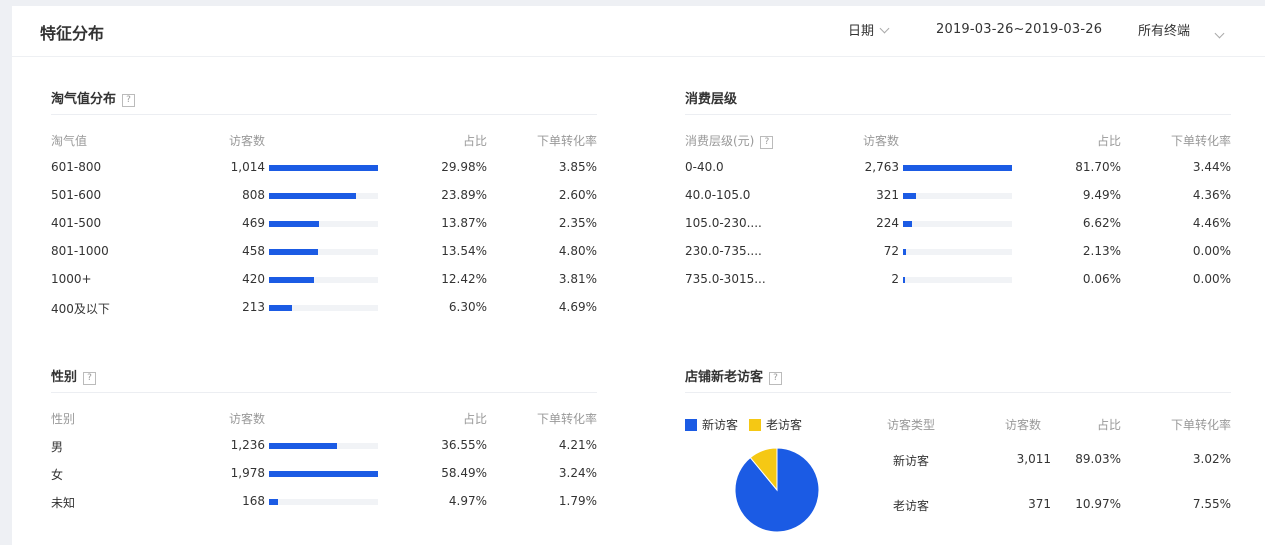 The height and width of the screenshot is (545, 1265). What do you see at coordinates (577, 251) in the screenshot?
I see `conversion-rate: 4.80%` at bounding box center [577, 251].